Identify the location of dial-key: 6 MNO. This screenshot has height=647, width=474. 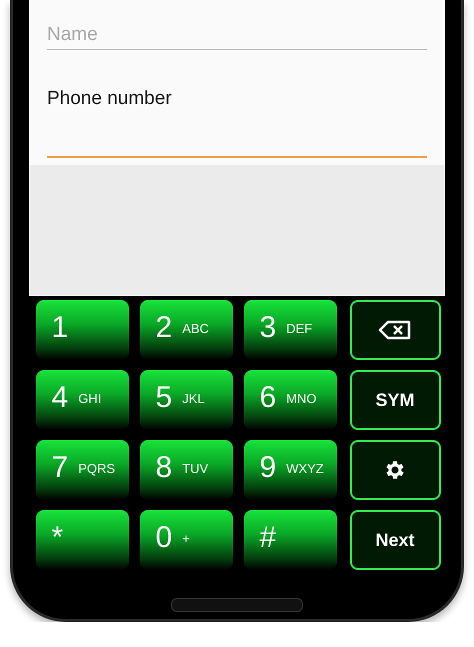
(290, 400).